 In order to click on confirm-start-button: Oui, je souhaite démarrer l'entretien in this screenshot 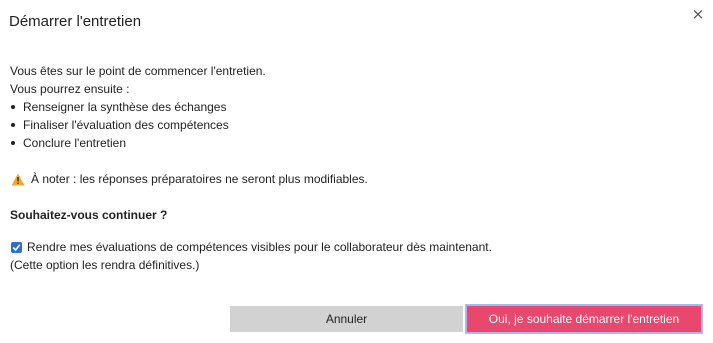, I will do `click(584, 319)`.